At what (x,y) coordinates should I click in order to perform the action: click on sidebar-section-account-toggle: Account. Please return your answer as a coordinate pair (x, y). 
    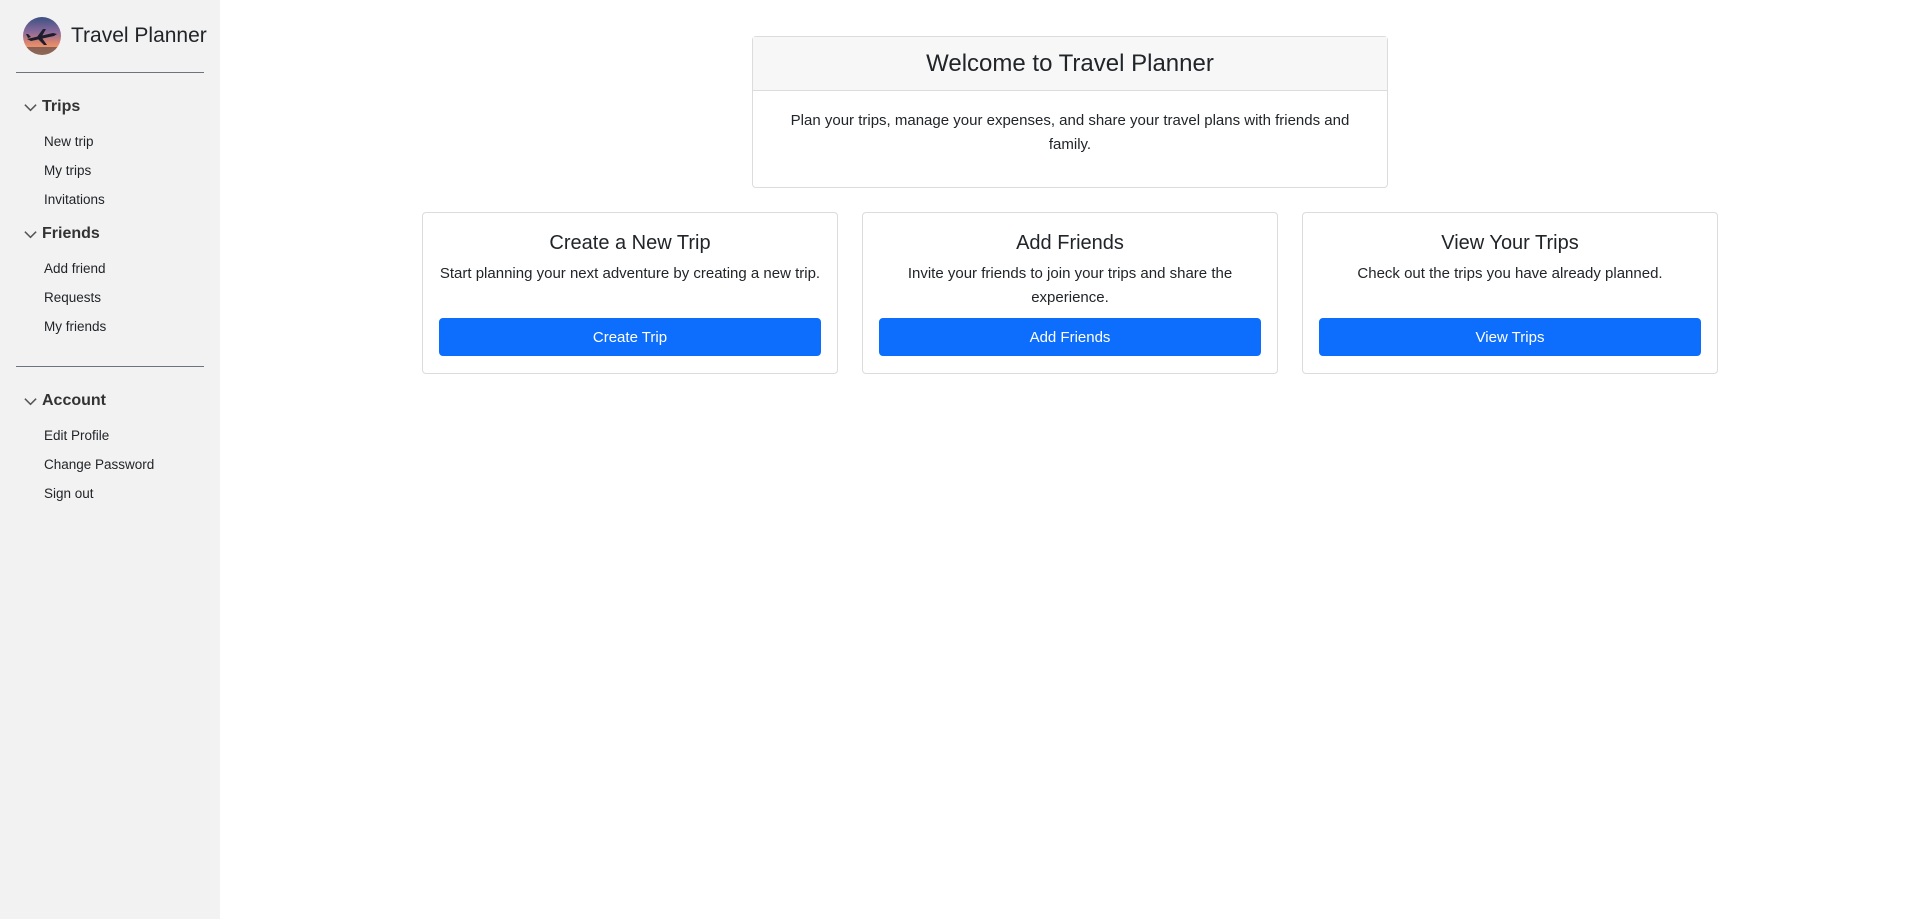
    Looking at the image, I should click on (110, 401).